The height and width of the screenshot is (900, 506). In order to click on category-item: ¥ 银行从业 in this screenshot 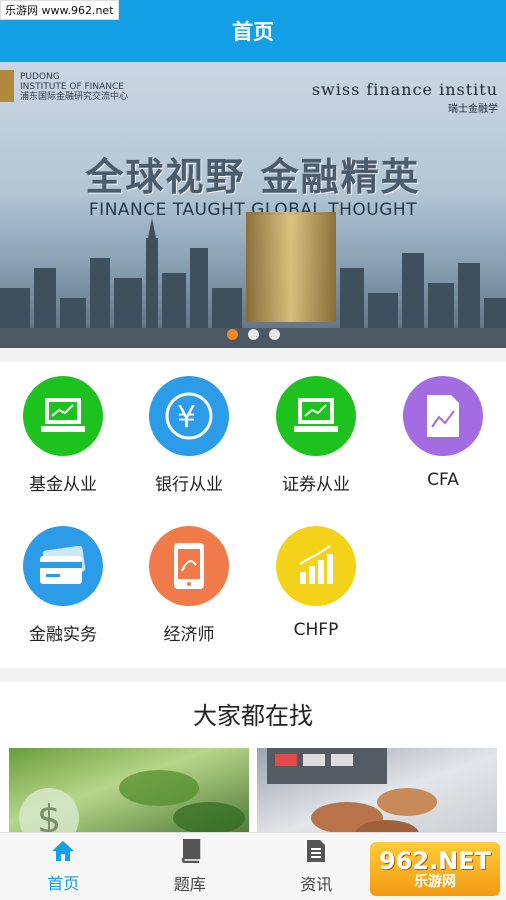, I will do `click(189, 432)`.